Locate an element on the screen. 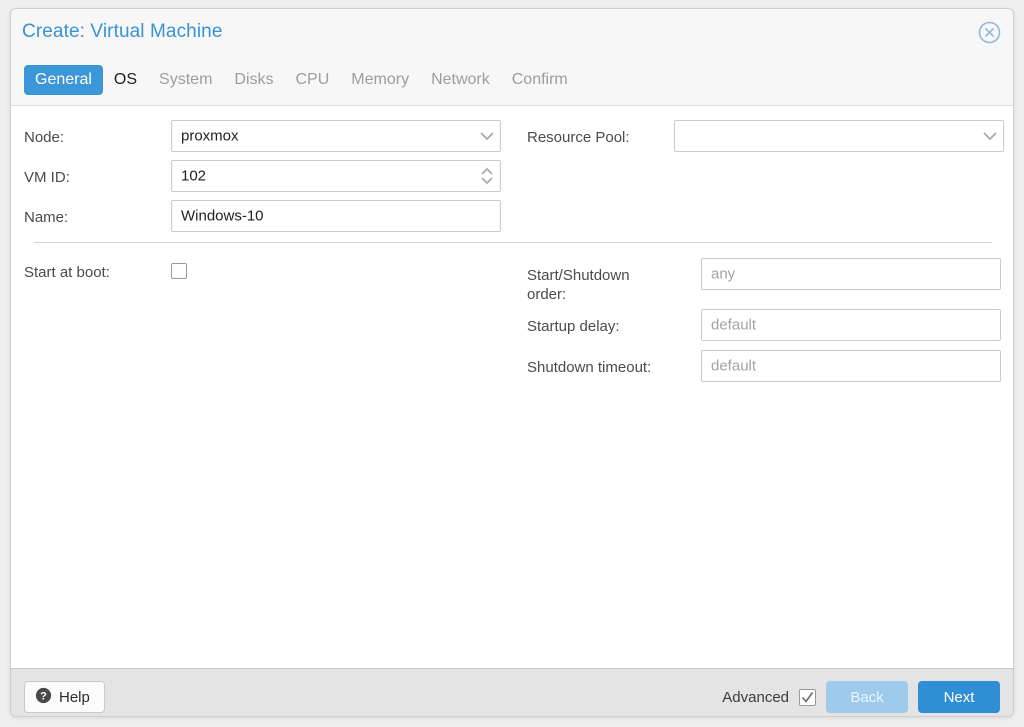 The height and width of the screenshot is (727, 1024). spinner-updown-icon is located at coordinates (487, 176).